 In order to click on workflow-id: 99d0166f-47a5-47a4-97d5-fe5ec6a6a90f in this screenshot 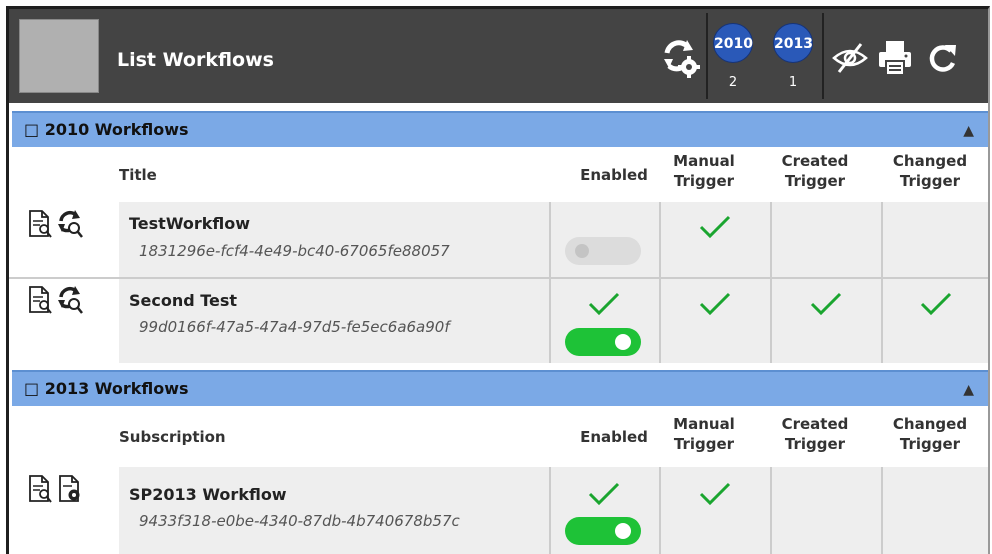, I will do `click(294, 327)`.